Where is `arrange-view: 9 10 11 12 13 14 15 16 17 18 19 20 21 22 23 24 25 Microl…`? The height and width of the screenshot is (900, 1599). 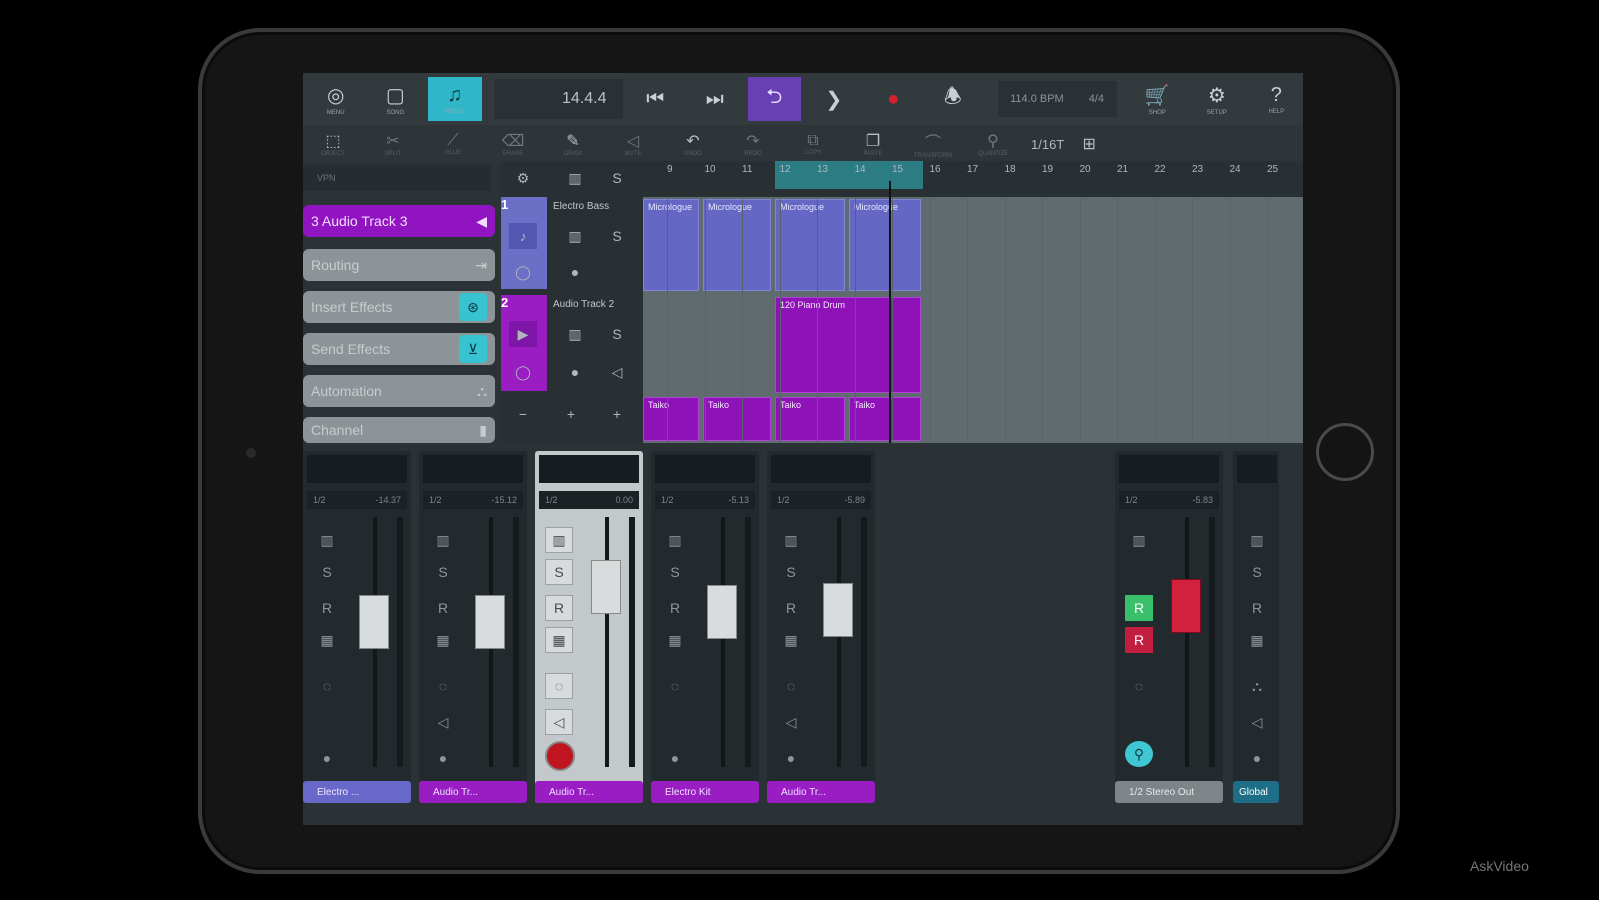
arrange-view: 9 10 11 12 13 14 15 16 17 18 19 20 21 22 23 24 25 Microl… is located at coordinates (973, 302).